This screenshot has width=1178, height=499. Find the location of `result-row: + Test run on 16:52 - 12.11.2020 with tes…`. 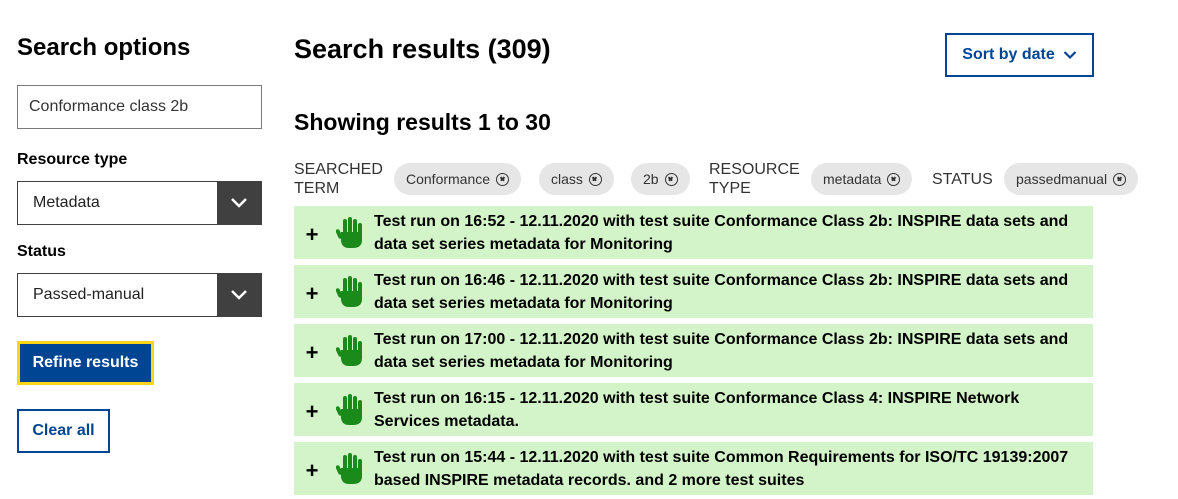

result-row: + Test run on 16:52 - 12.11.2020 with tes… is located at coordinates (693, 232).